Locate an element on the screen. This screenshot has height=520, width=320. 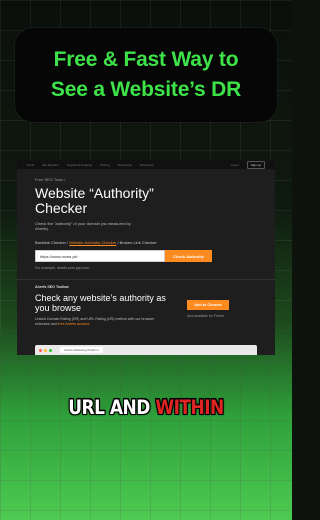
url-form: https://www.mzee.pk/ Check Authority is located at coordinates (146, 256).